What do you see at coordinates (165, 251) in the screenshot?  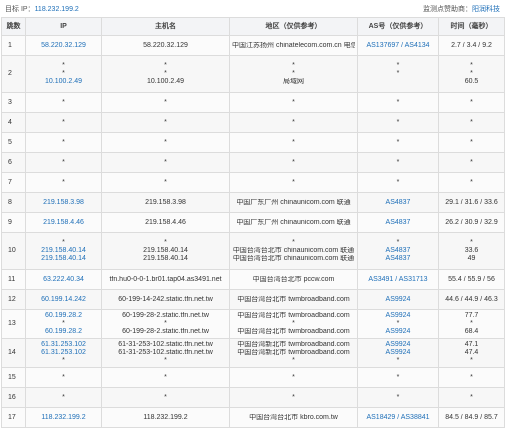 I see `hostname-cell: * 219.158.40.14 219.158.40.14` at bounding box center [165, 251].